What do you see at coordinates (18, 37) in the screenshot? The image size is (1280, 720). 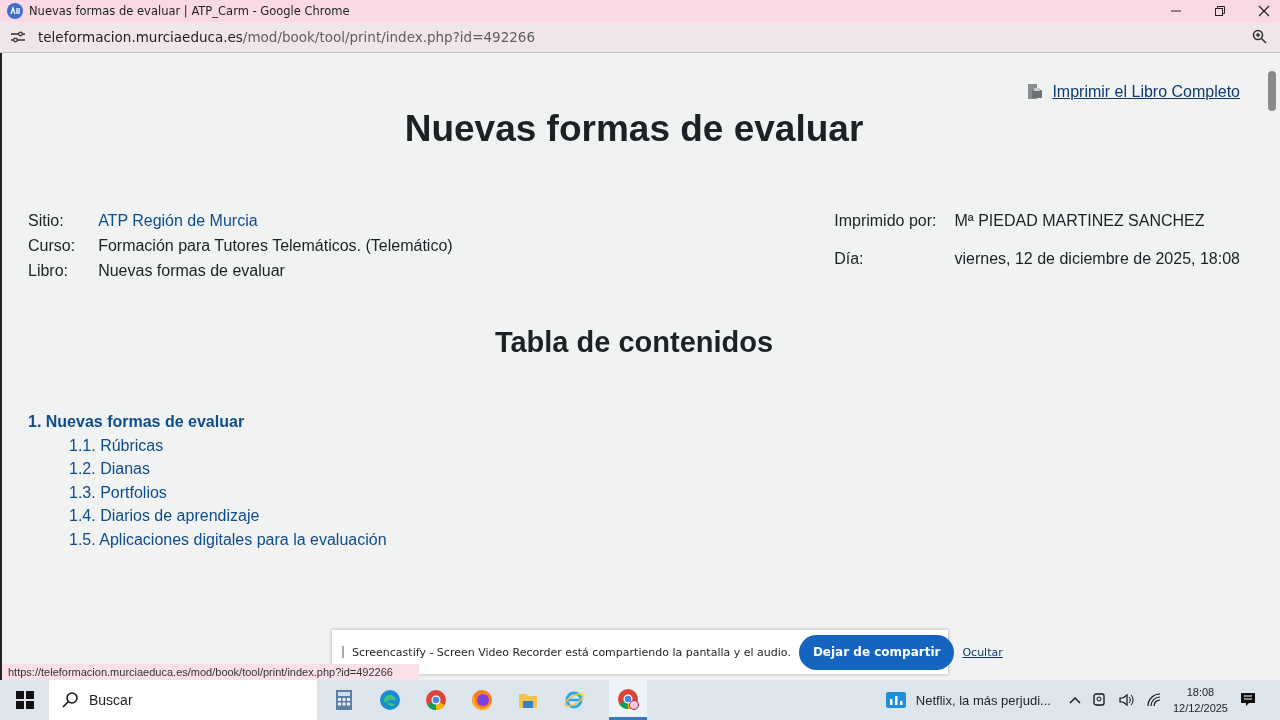 I see `site-settings-icon` at bounding box center [18, 37].